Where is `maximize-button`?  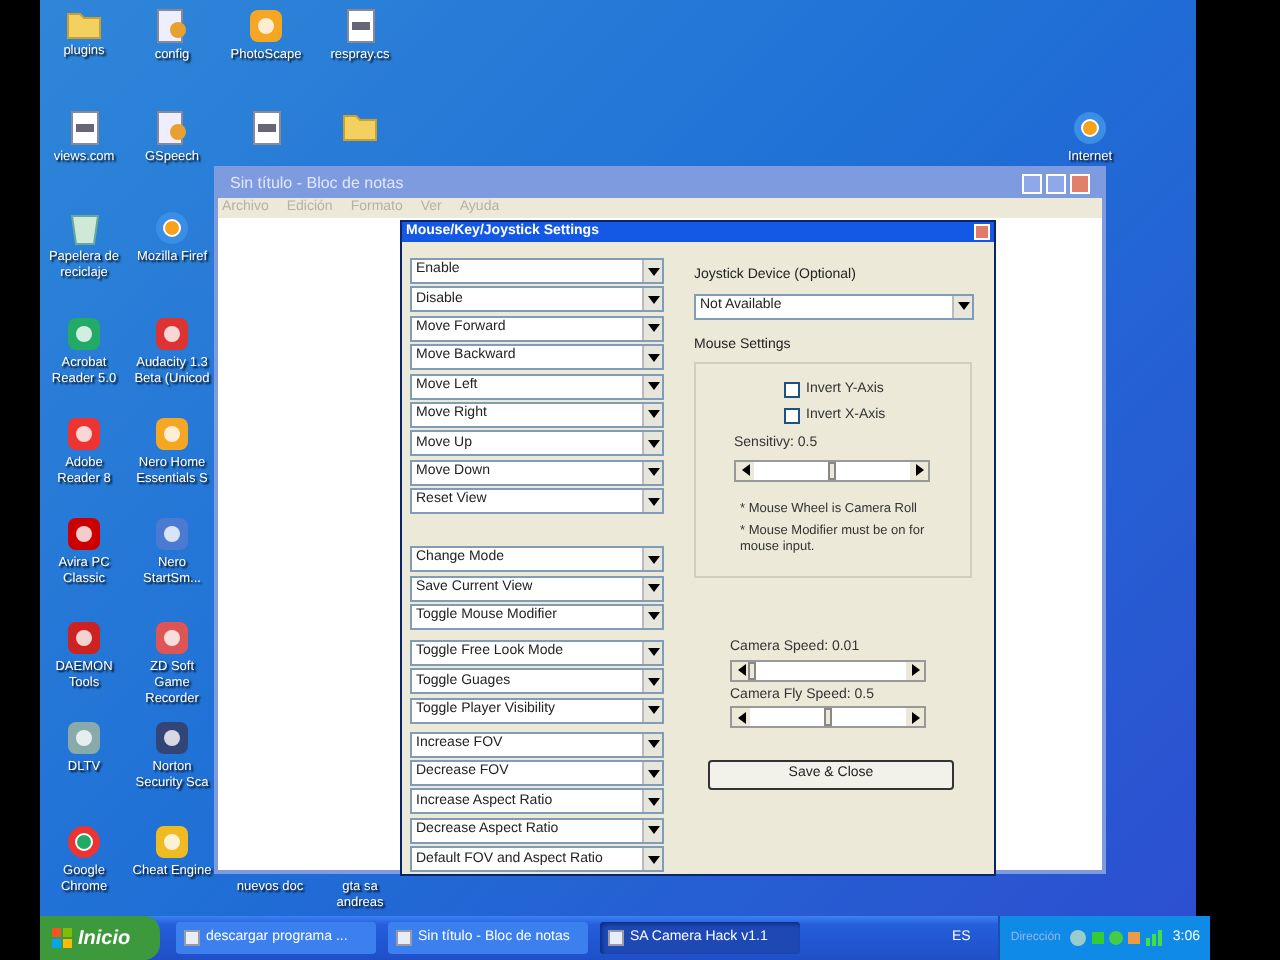 maximize-button is located at coordinates (1056, 184).